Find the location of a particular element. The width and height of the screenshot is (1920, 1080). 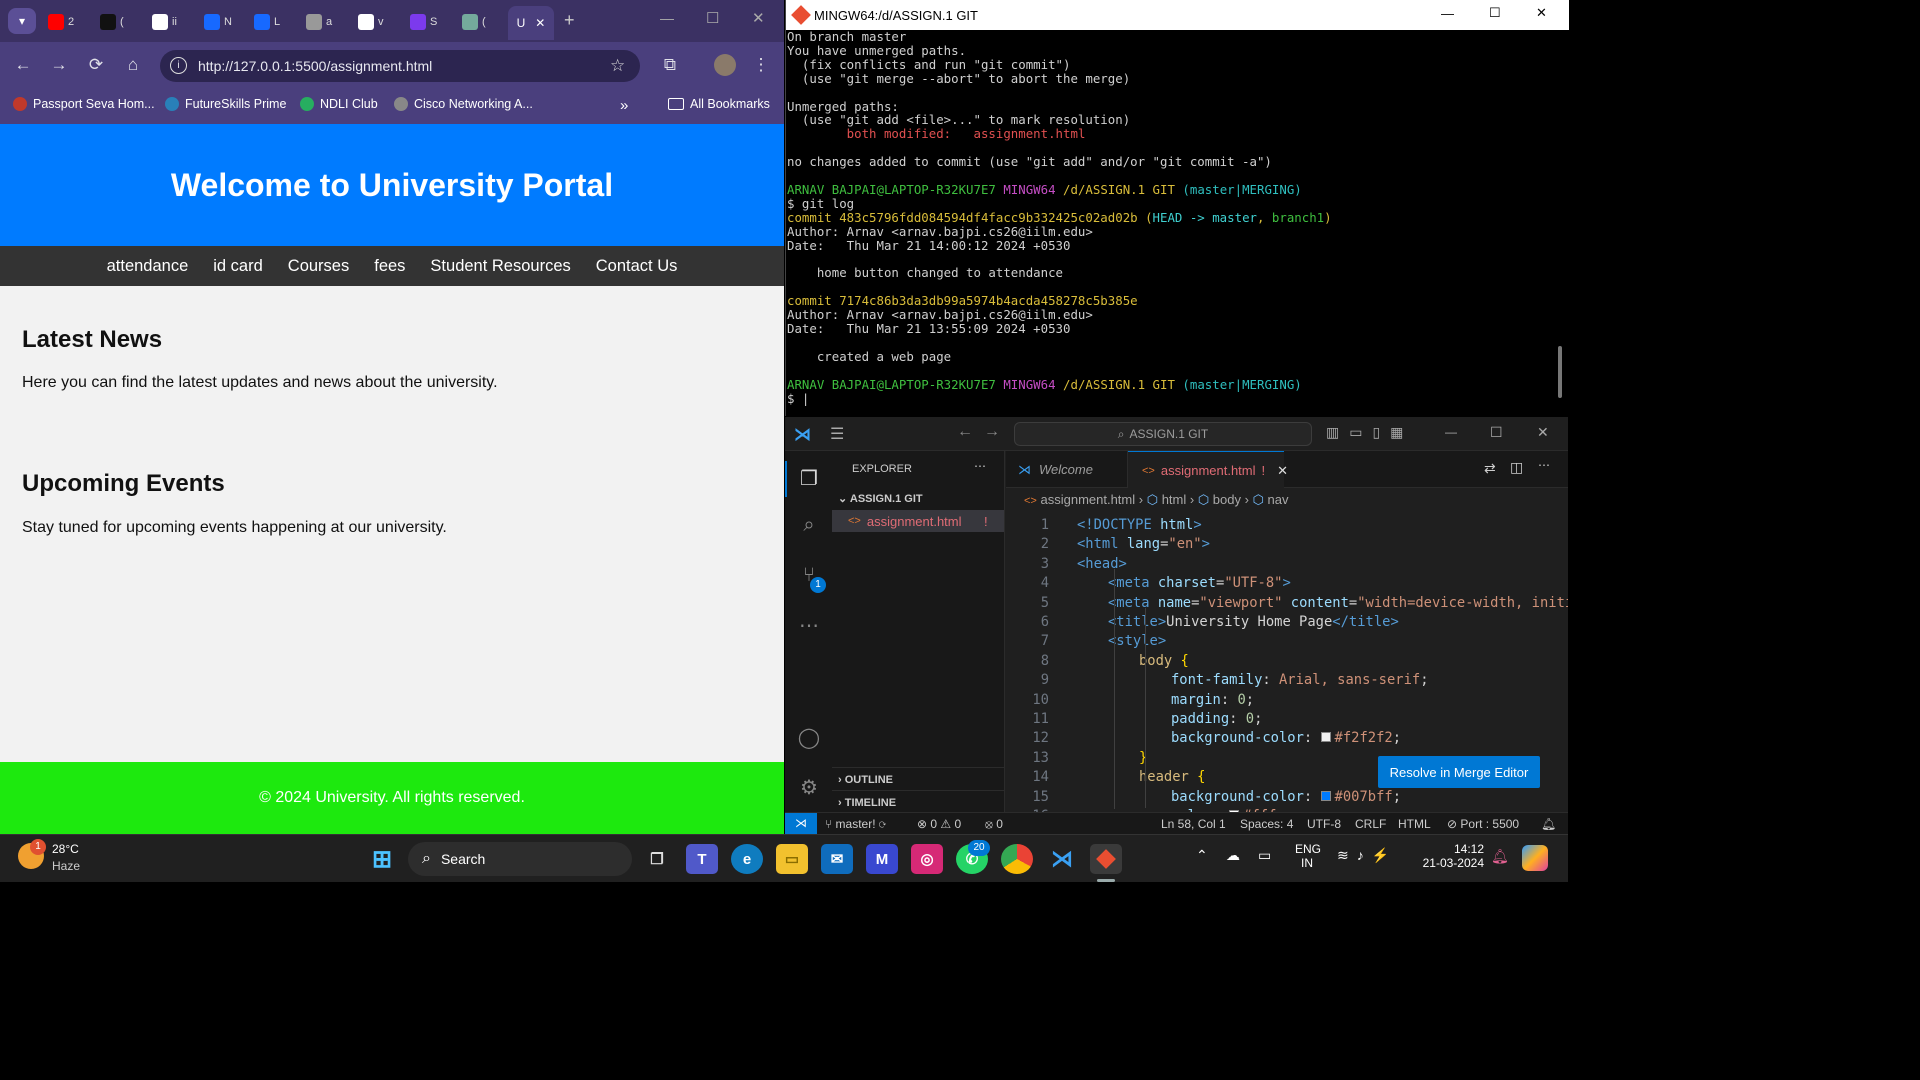

mail-icon: ✉ is located at coordinates (837, 859).